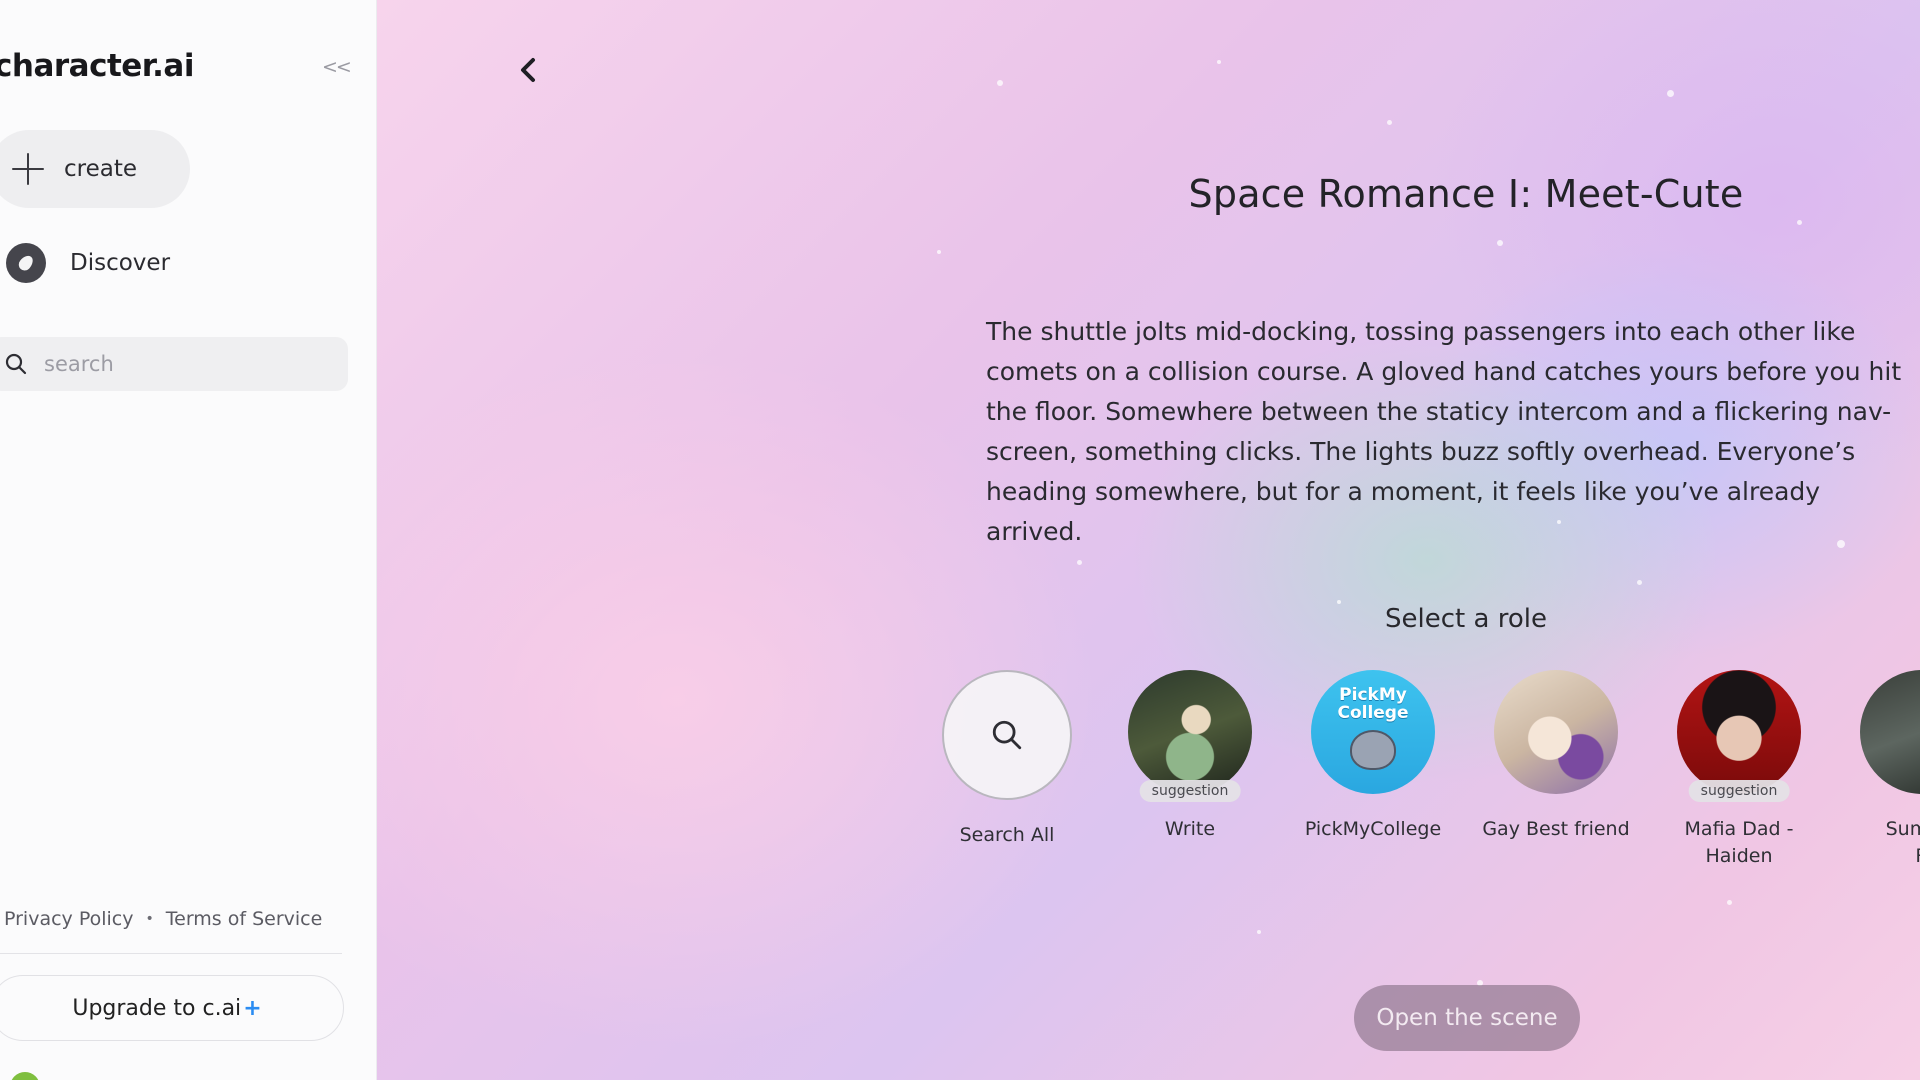  I want to click on role-mafia-dad: suggestion Mafia Dad - Haiden, so click(1739, 770).